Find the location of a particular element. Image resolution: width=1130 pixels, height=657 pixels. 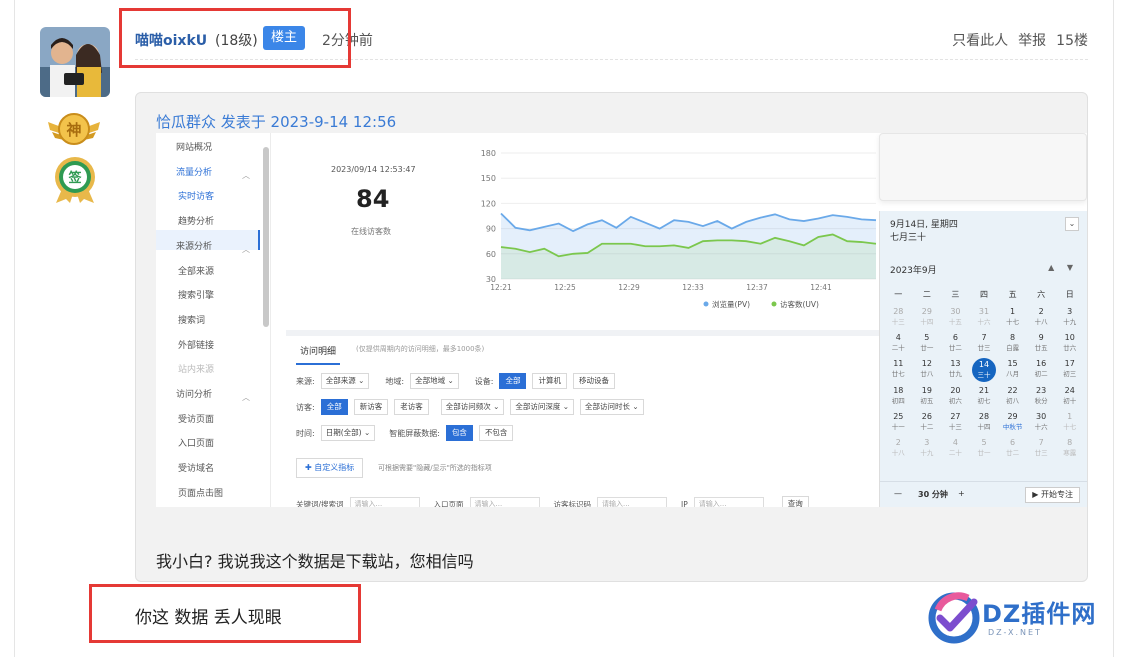

depth-select: 全部访问深度 ⌄ is located at coordinates (542, 407).